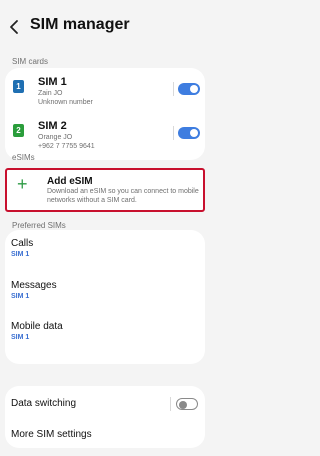 This screenshot has height=456, width=320. What do you see at coordinates (22, 184) in the screenshot?
I see `plus-icon: +` at bounding box center [22, 184].